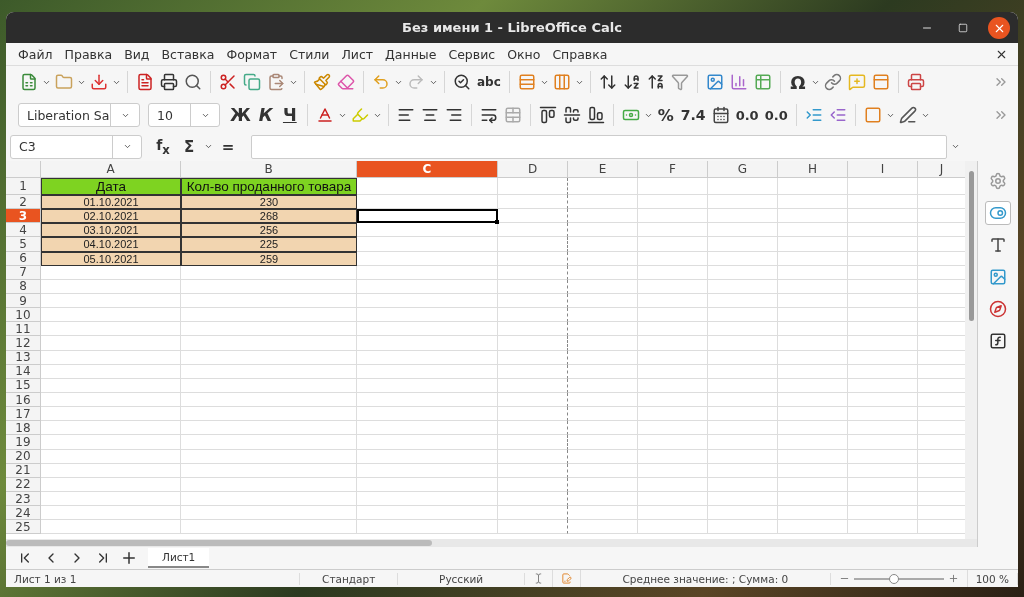 The width and height of the screenshot is (1024, 597). What do you see at coordinates (269, 169) in the screenshot?
I see `column-header: B` at bounding box center [269, 169].